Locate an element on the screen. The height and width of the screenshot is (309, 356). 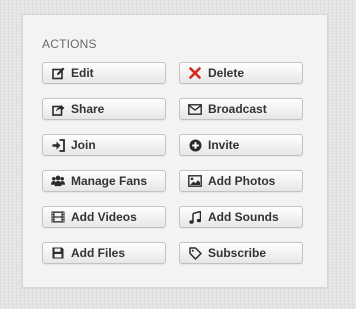
edit-button-label: Edit is located at coordinates (82, 73).